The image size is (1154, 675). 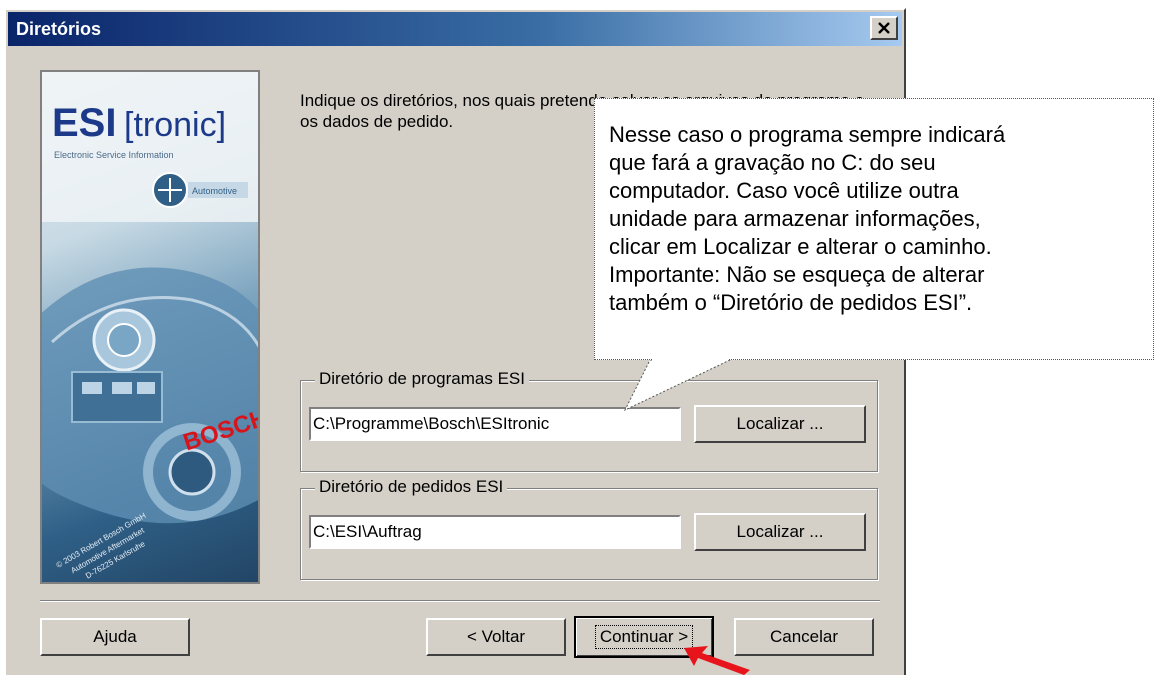 What do you see at coordinates (797, 274) in the screenshot?
I see `callout-line-6: Importante: Não se esqueça de alterar` at bounding box center [797, 274].